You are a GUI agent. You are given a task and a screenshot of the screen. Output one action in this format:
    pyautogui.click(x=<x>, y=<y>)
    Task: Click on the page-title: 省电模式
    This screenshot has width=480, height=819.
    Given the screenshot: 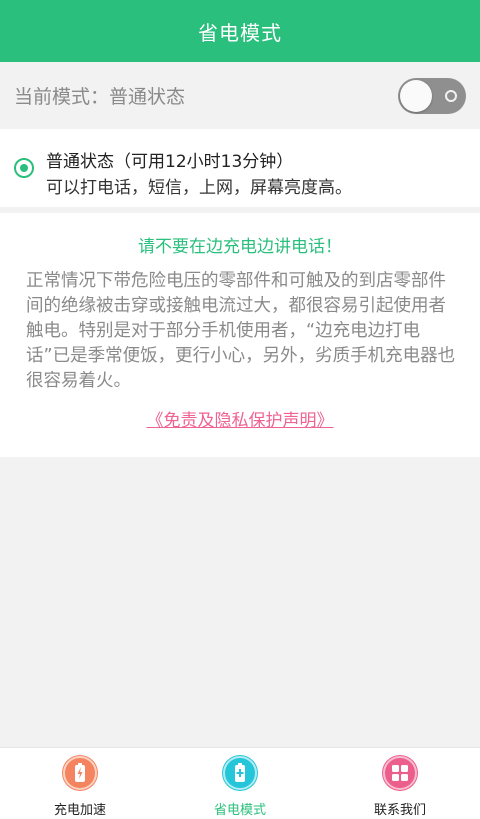 What is the action you would take?
    pyautogui.click(x=240, y=32)
    